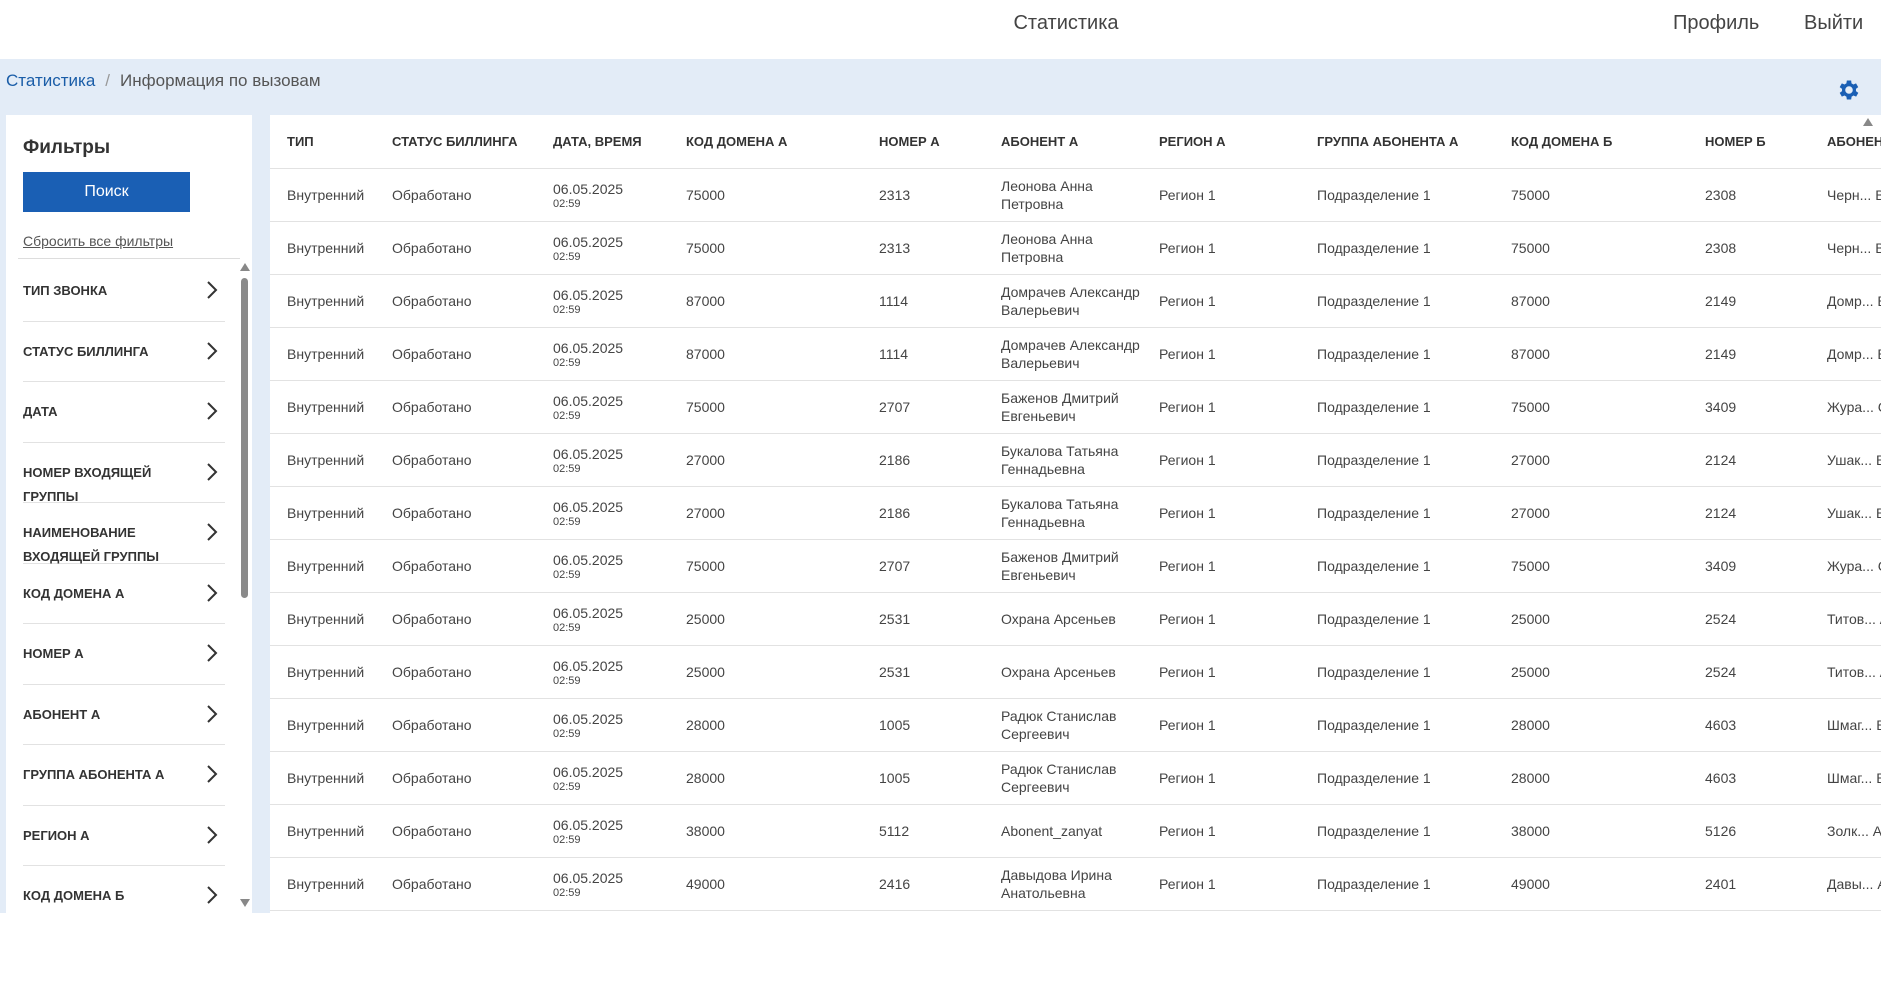 Image resolution: width=1881 pixels, height=1000 pixels. What do you see at coordinates (220, 80) in the screenshot?
I see `breadcrumb-current: Информация по вызовам` at bounding box center [220, 80].